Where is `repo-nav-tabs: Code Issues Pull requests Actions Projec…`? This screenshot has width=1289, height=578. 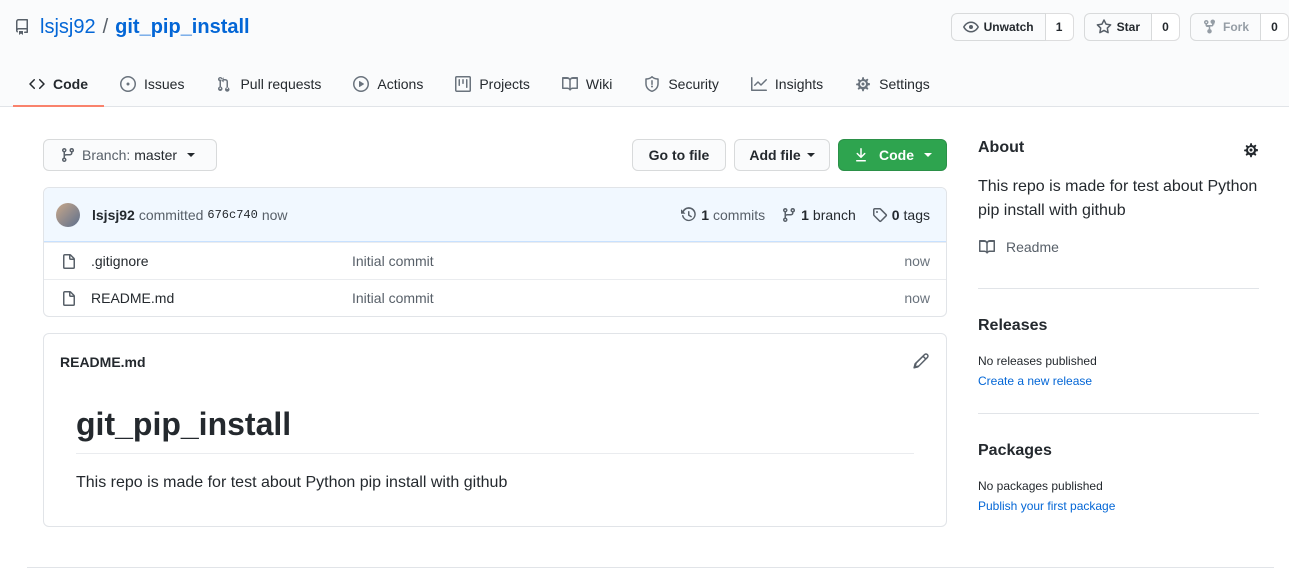
repo-nav-tabs: Code Issues Pull requests Actions Projec… is located at coordinates (479, 84).